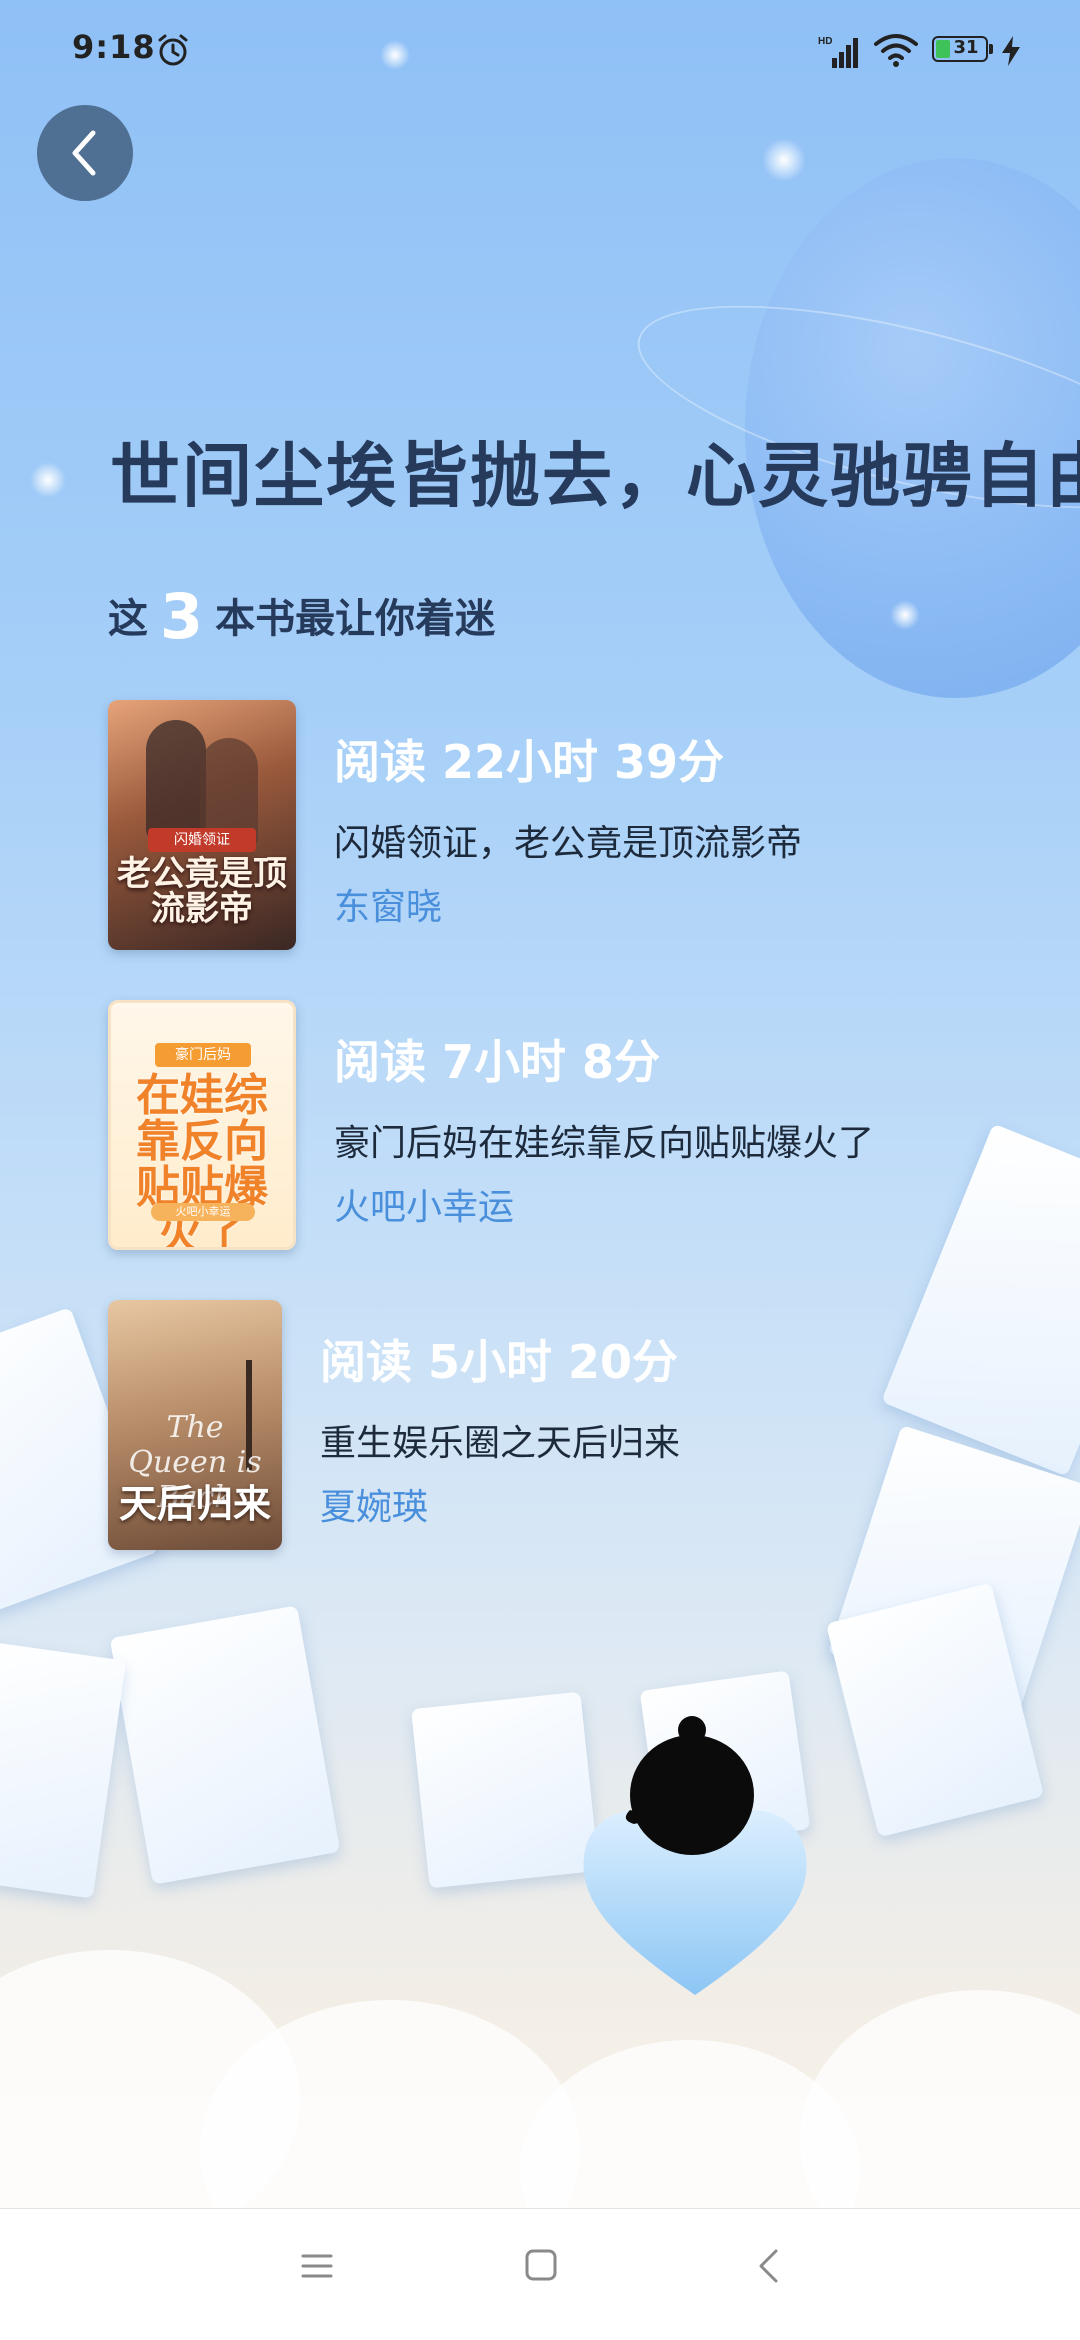 This screenshot has width=1080, height=2340. Describe the element at coordinates (768, 2266) in the screenshot. I see `back-triangle-icon` at that location.